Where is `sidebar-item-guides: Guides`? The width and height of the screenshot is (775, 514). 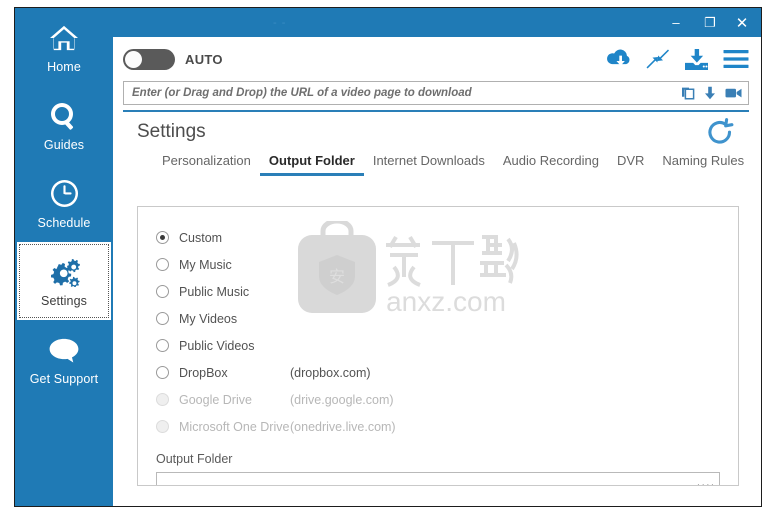
sidebar-item-guides: Guides is located at coordinates (64, 125).